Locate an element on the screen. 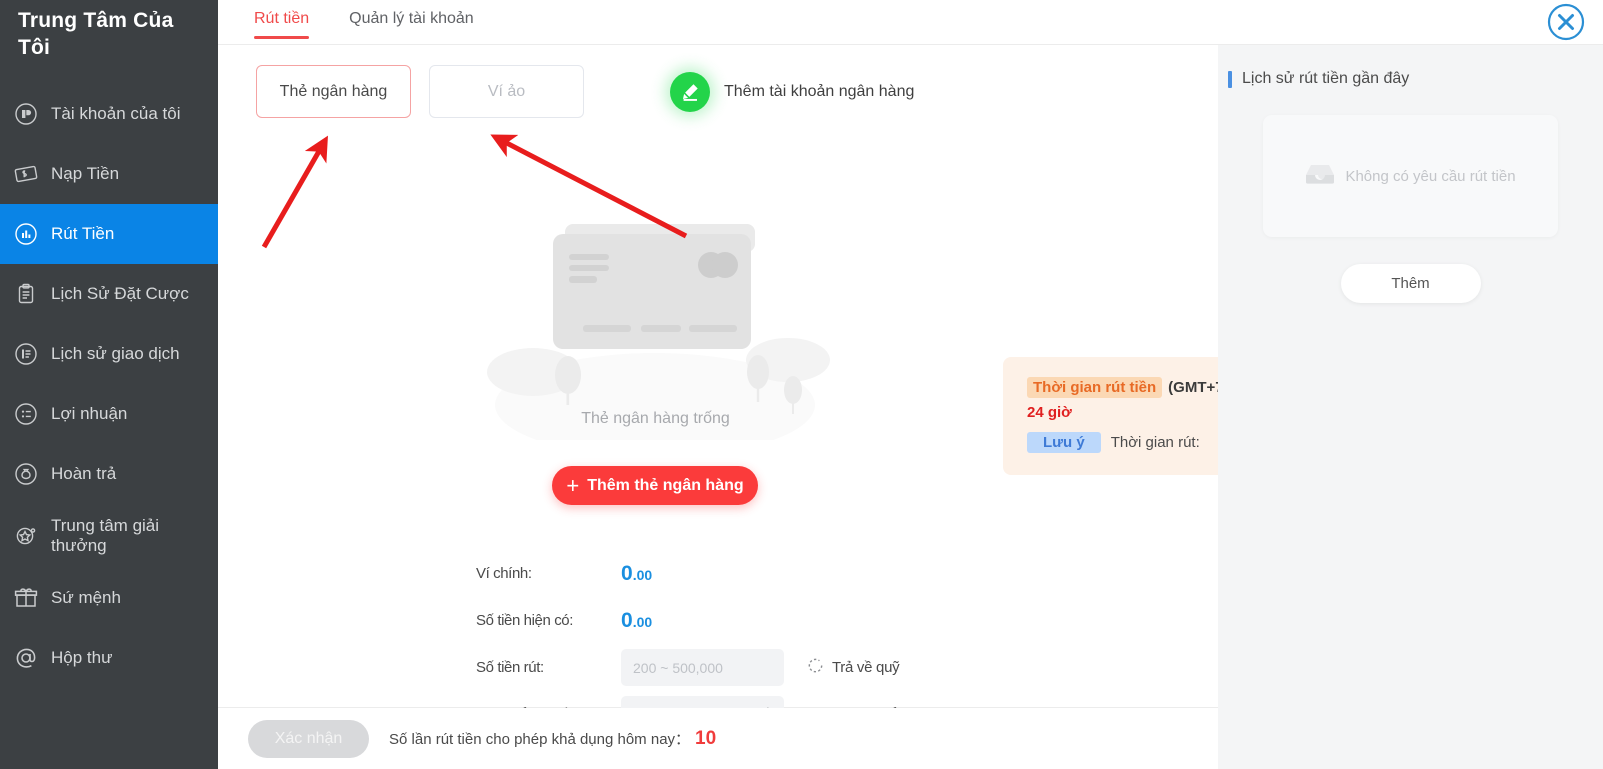  method-bank-card: Thẻ ngân hàng is located at coordinates (333, 91).